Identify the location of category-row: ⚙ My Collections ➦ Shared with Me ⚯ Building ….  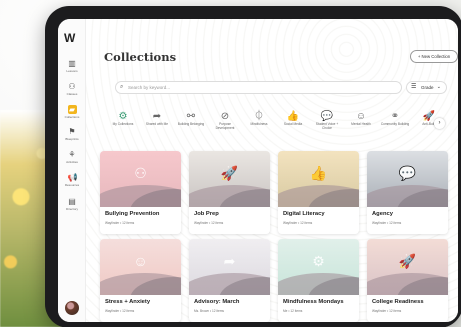
(283, 126).